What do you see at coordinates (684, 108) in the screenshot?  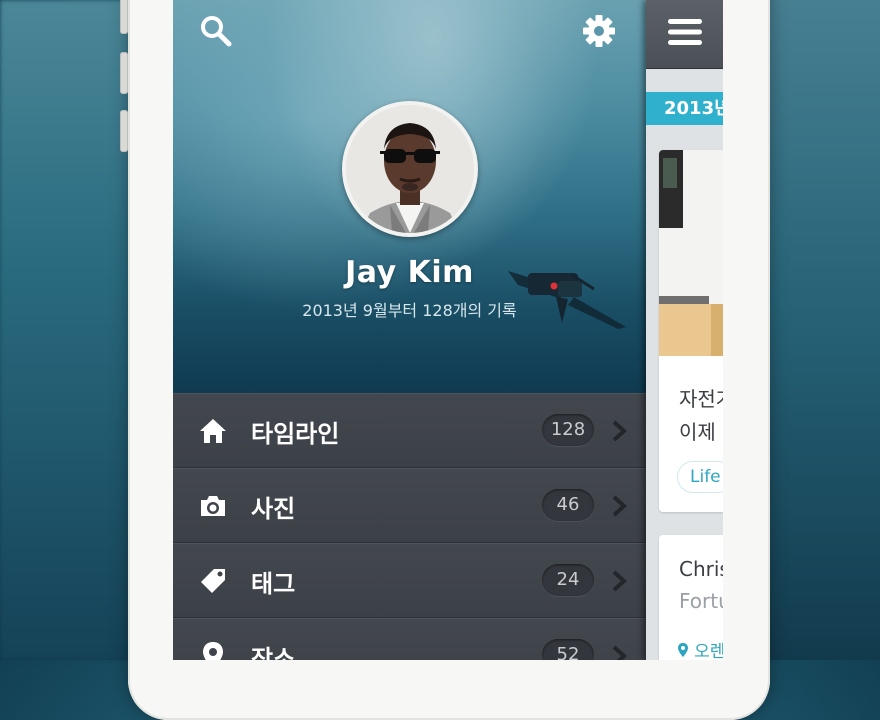 I see `year-header: 2013년` at bounding box center [684, 108].